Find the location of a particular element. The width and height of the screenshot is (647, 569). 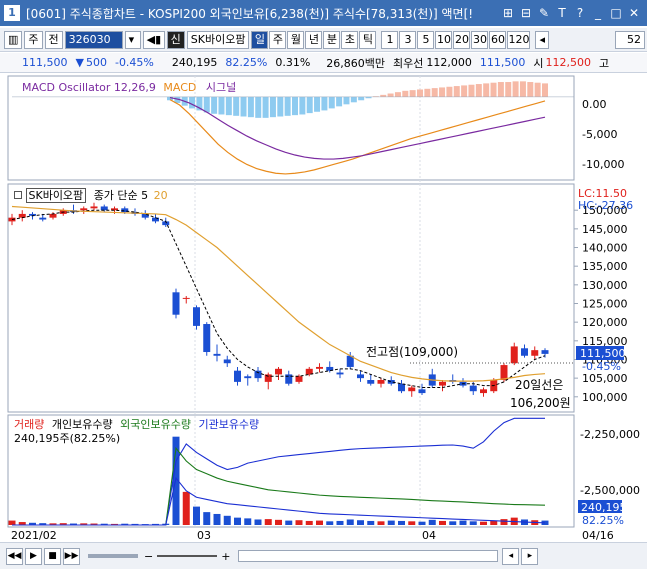

stop-icon: ■ is located at coordinates (52, 556).